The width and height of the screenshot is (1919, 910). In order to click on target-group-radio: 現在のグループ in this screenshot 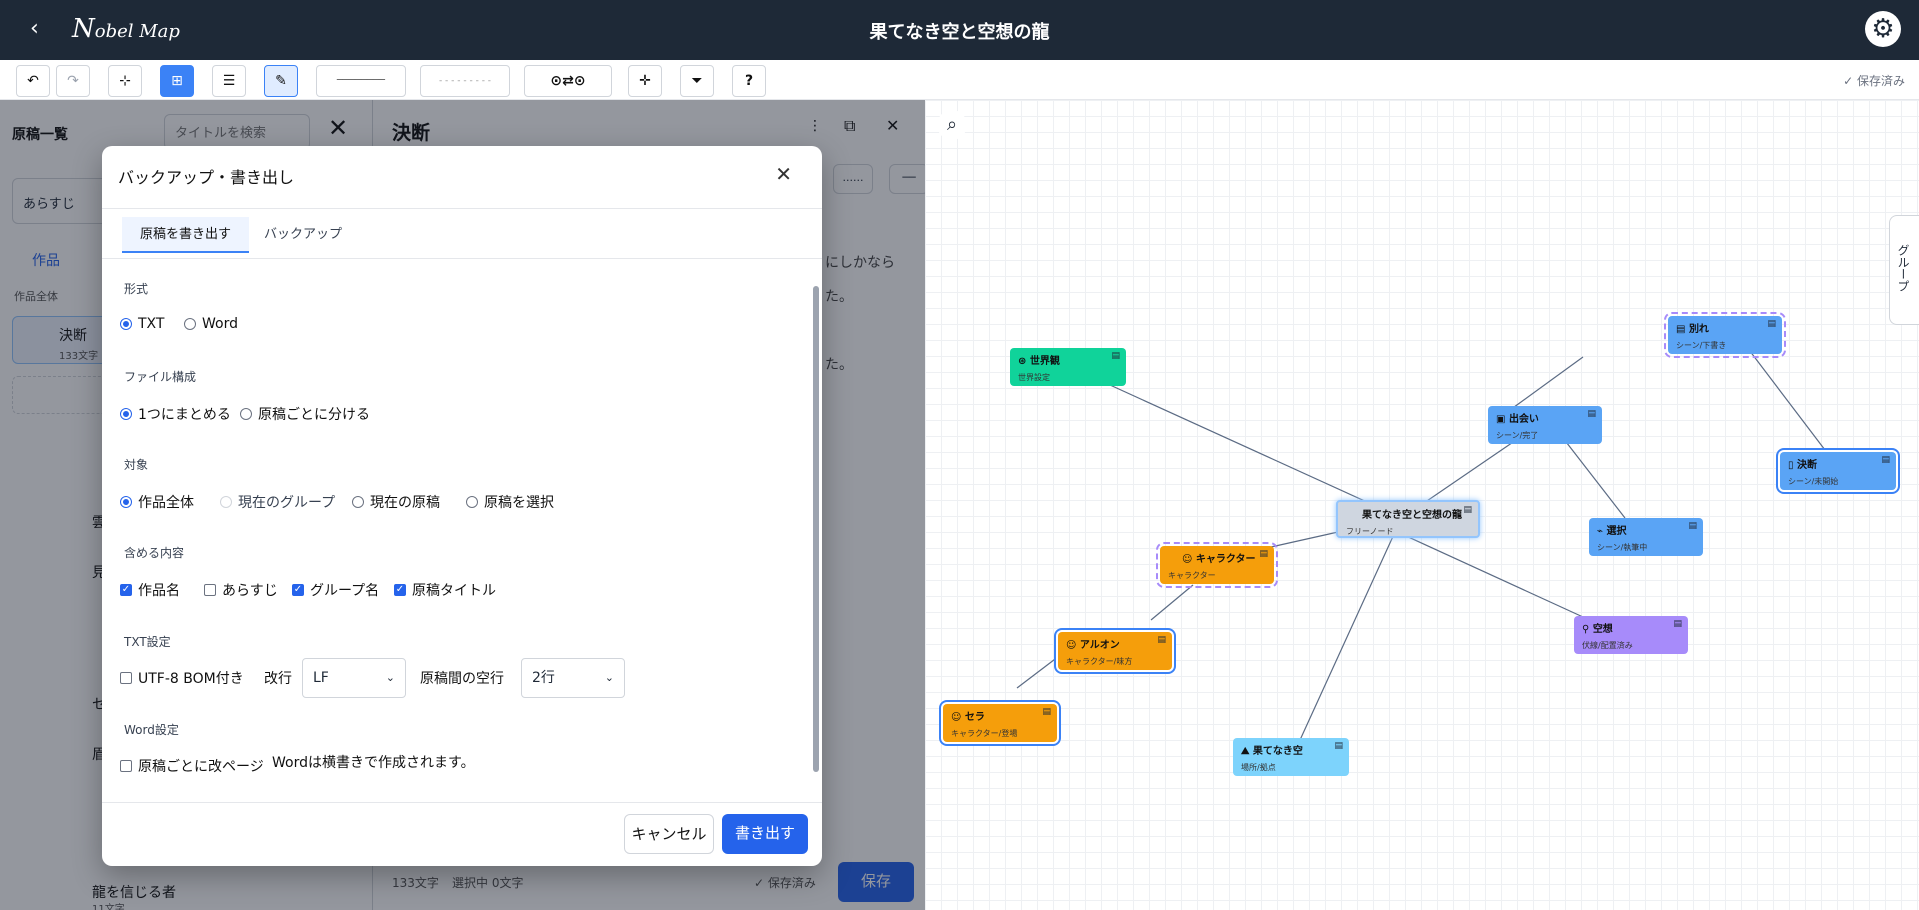, I will do `click(277, 502)`.